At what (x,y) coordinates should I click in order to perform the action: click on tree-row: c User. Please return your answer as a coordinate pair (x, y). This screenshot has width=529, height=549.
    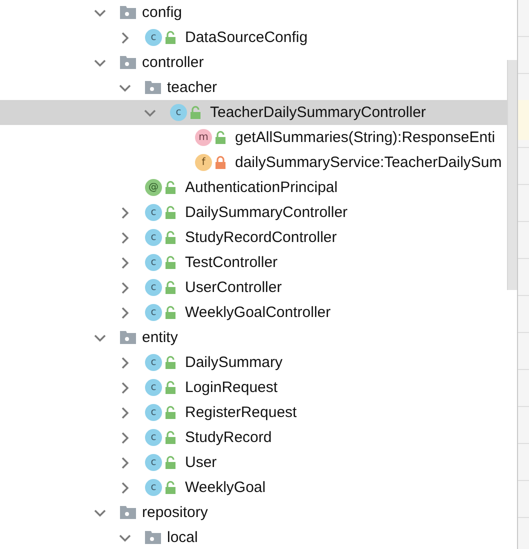
    Looking at the image, I should click on (253, 462).